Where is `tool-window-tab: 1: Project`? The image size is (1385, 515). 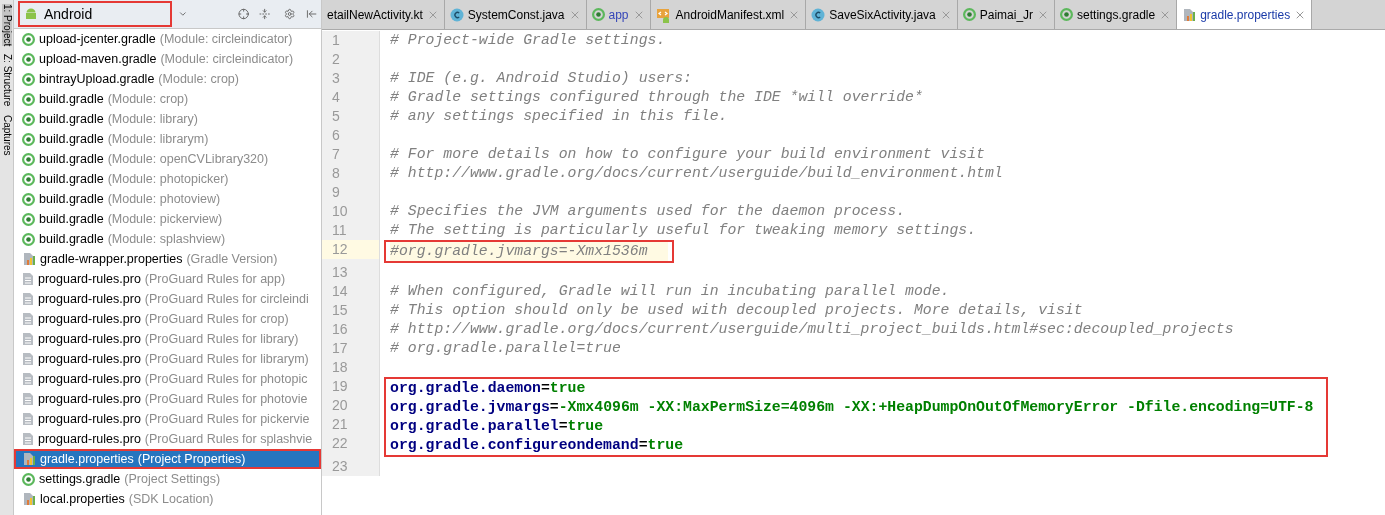 tool-window-tab: 1: Project is located at coordinates (6, 25).